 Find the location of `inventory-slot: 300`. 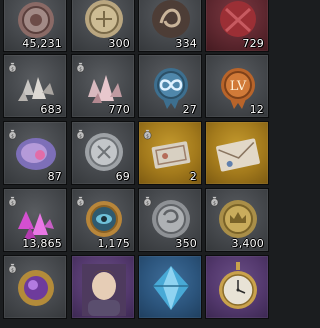

inventory-slot: 300 is located at coordinates (103, 26).